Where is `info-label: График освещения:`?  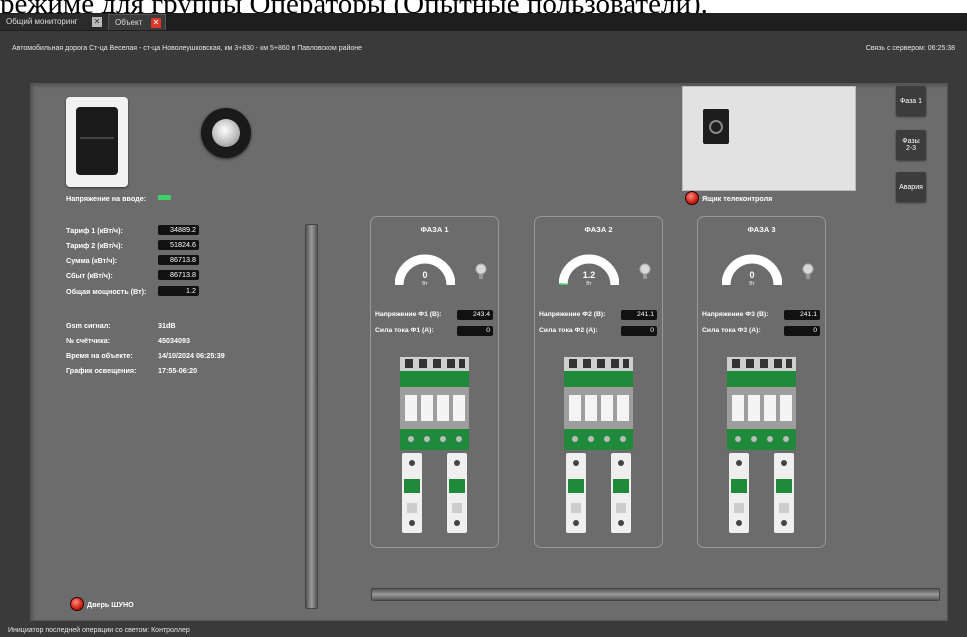 info-label: График освещения: is located at coordinates (101, 370).